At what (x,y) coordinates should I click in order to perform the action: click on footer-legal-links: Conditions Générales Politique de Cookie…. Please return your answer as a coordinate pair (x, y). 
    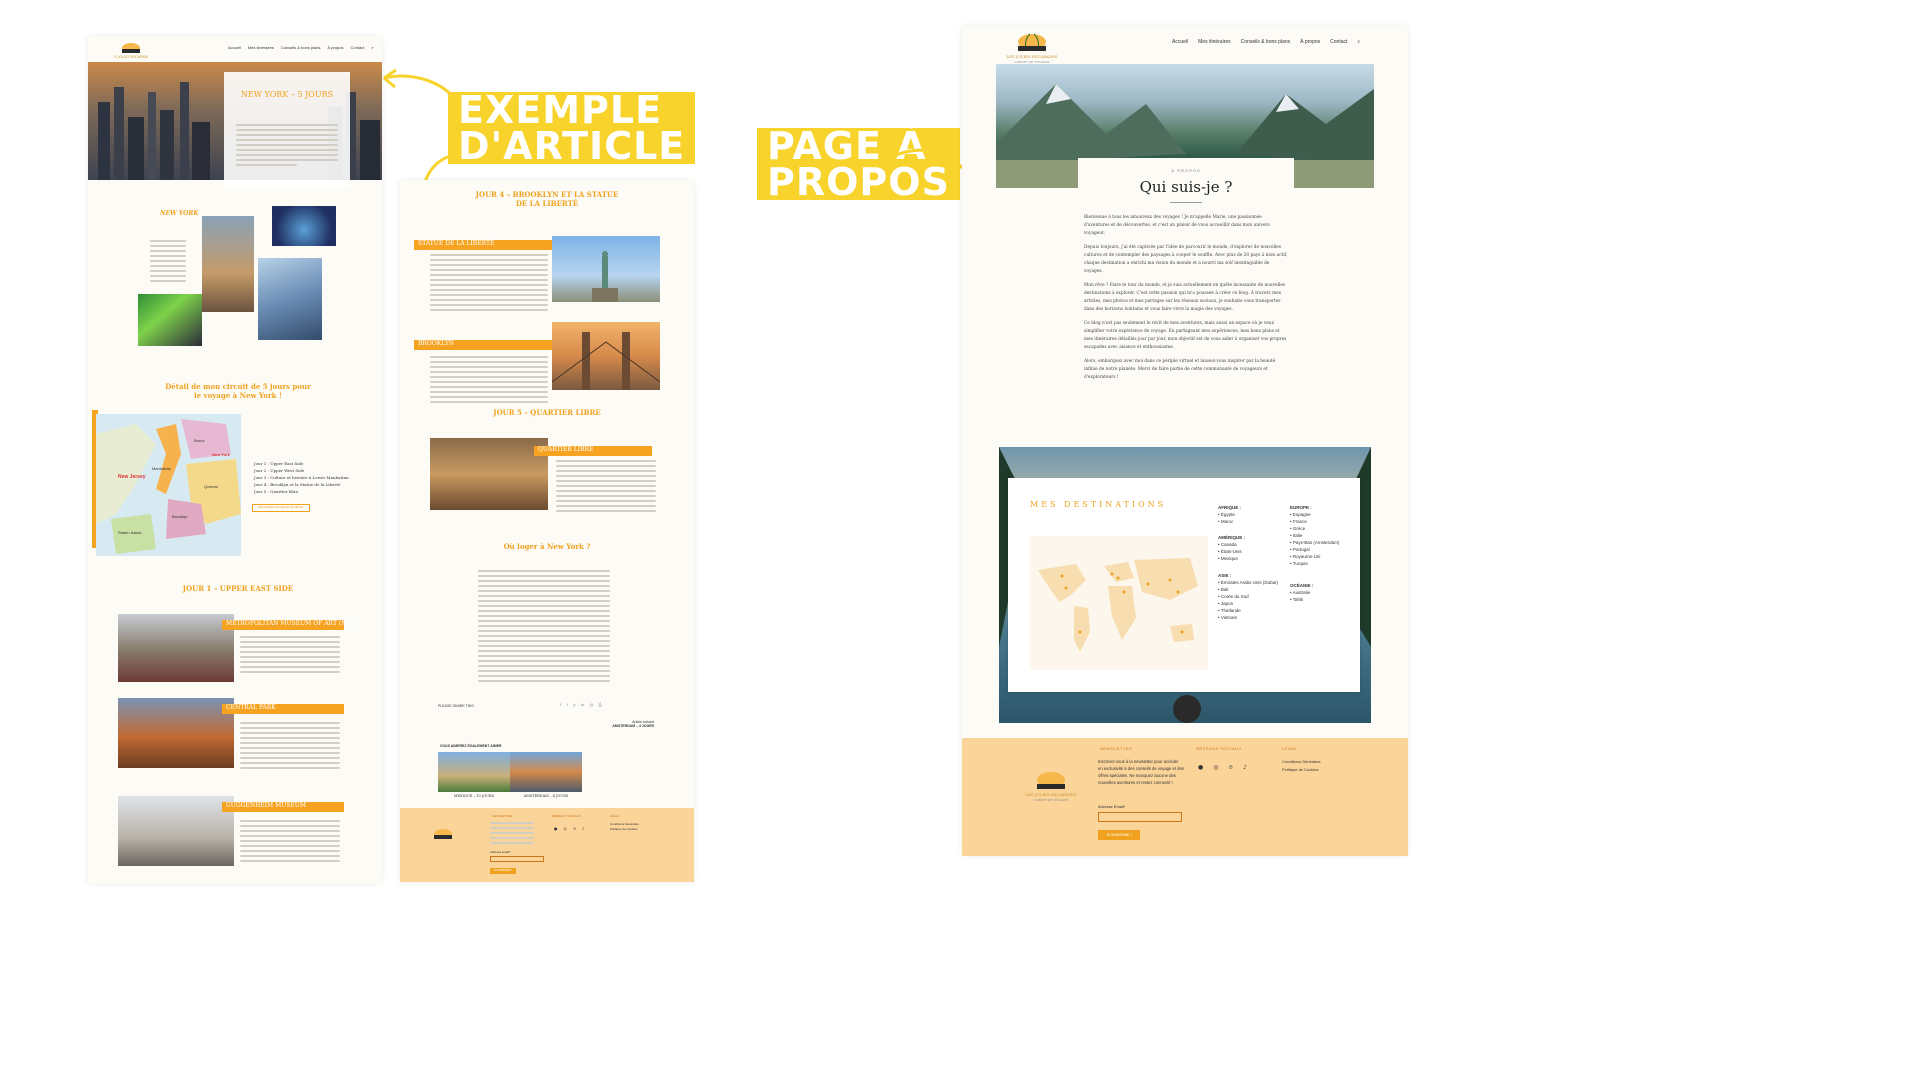
    Looking at the image, I should click on (1301, 766).